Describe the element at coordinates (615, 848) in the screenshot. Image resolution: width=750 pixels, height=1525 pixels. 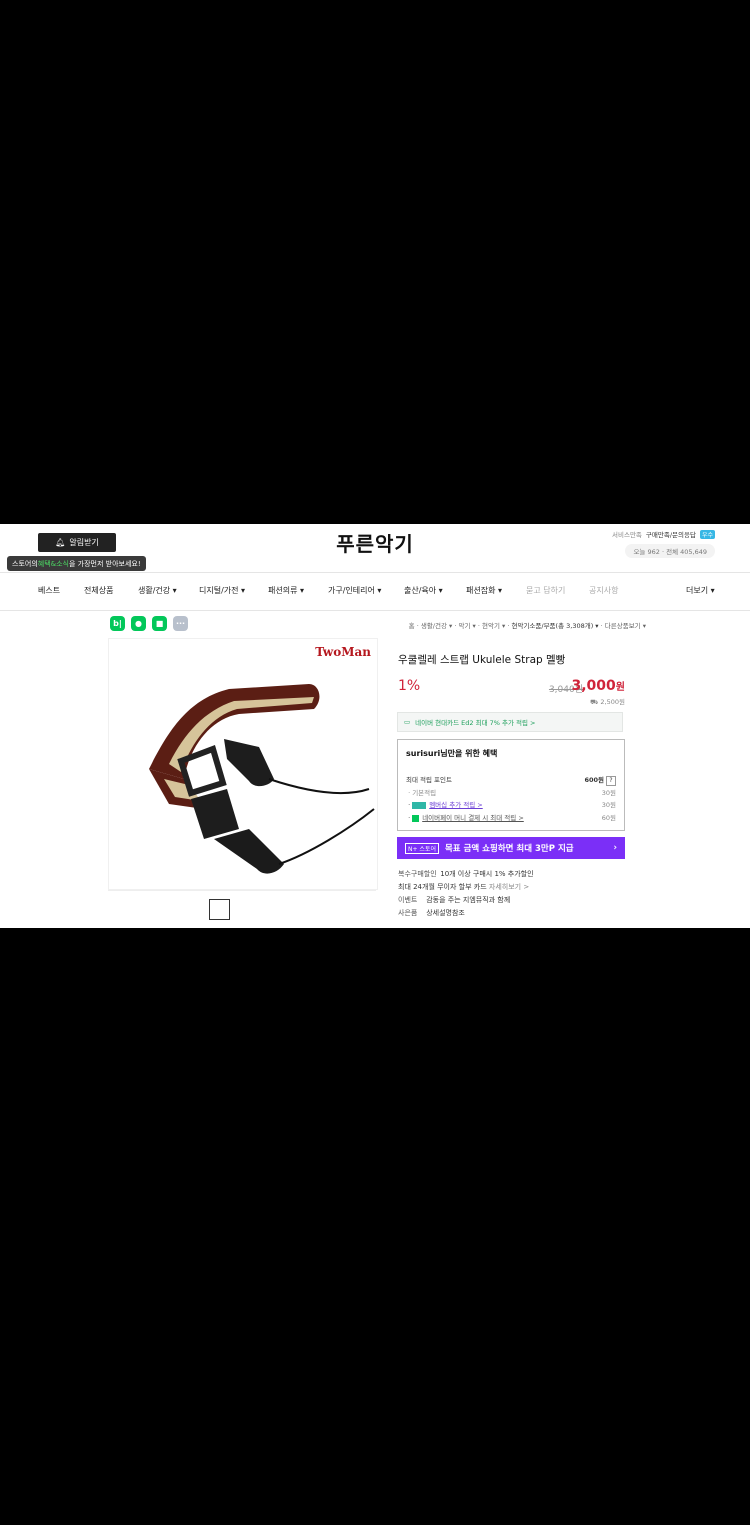
I see `promo-arrow-icon: ›` at that location.